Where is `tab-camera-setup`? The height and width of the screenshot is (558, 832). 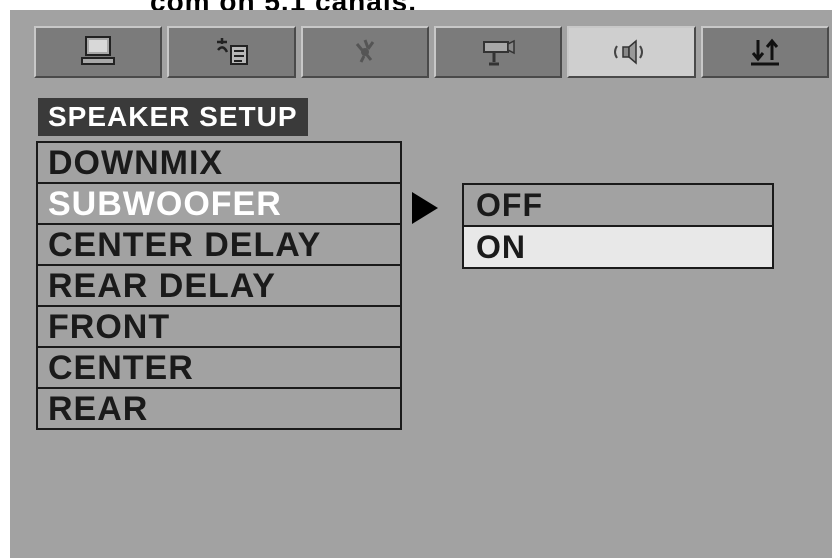 tab-camera-setup is located at coordinates (498, 52).